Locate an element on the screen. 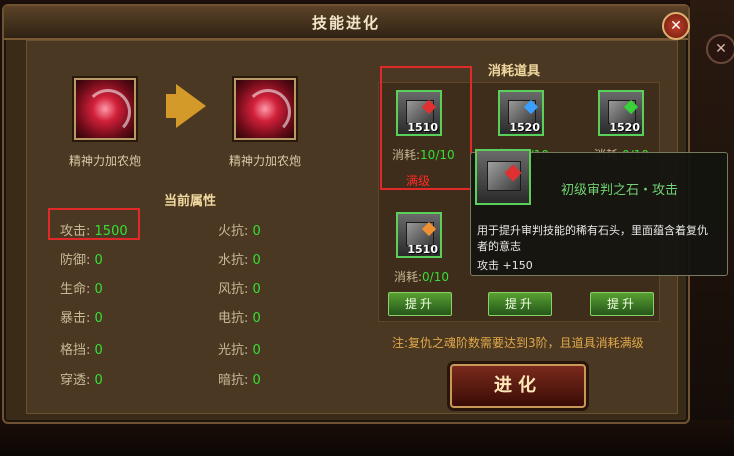  upgrade-button-2: 提升 is located at coordinates (520, 304).